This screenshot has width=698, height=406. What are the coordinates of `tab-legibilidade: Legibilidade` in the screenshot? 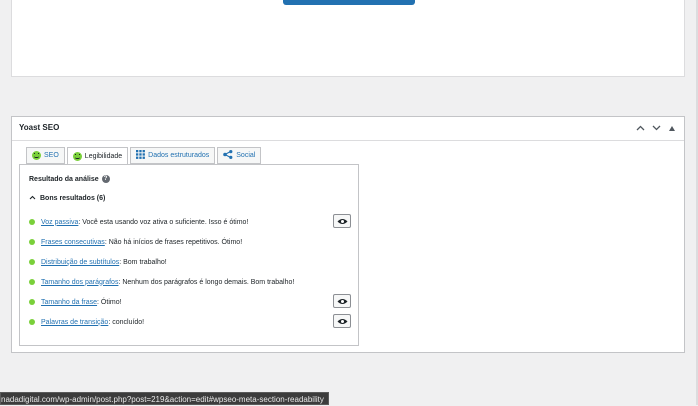 It's located at (97, 156).